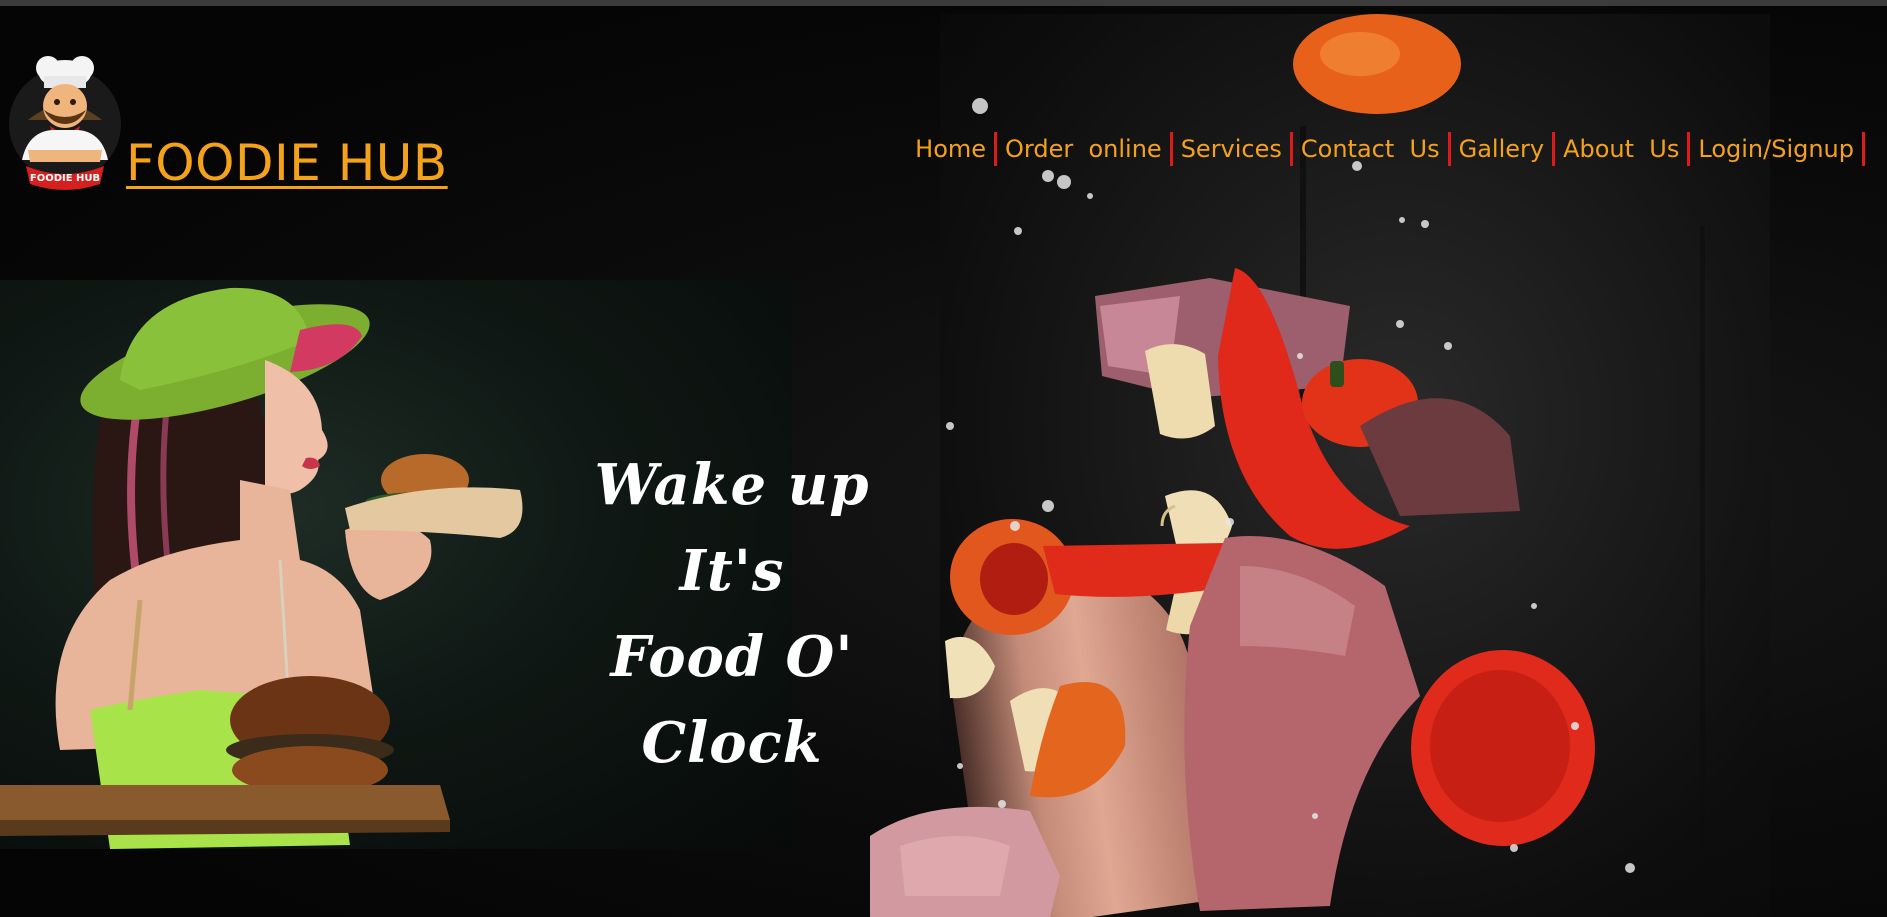  I want to click on nav-item-label: Contact Us, so click(1370, 149).